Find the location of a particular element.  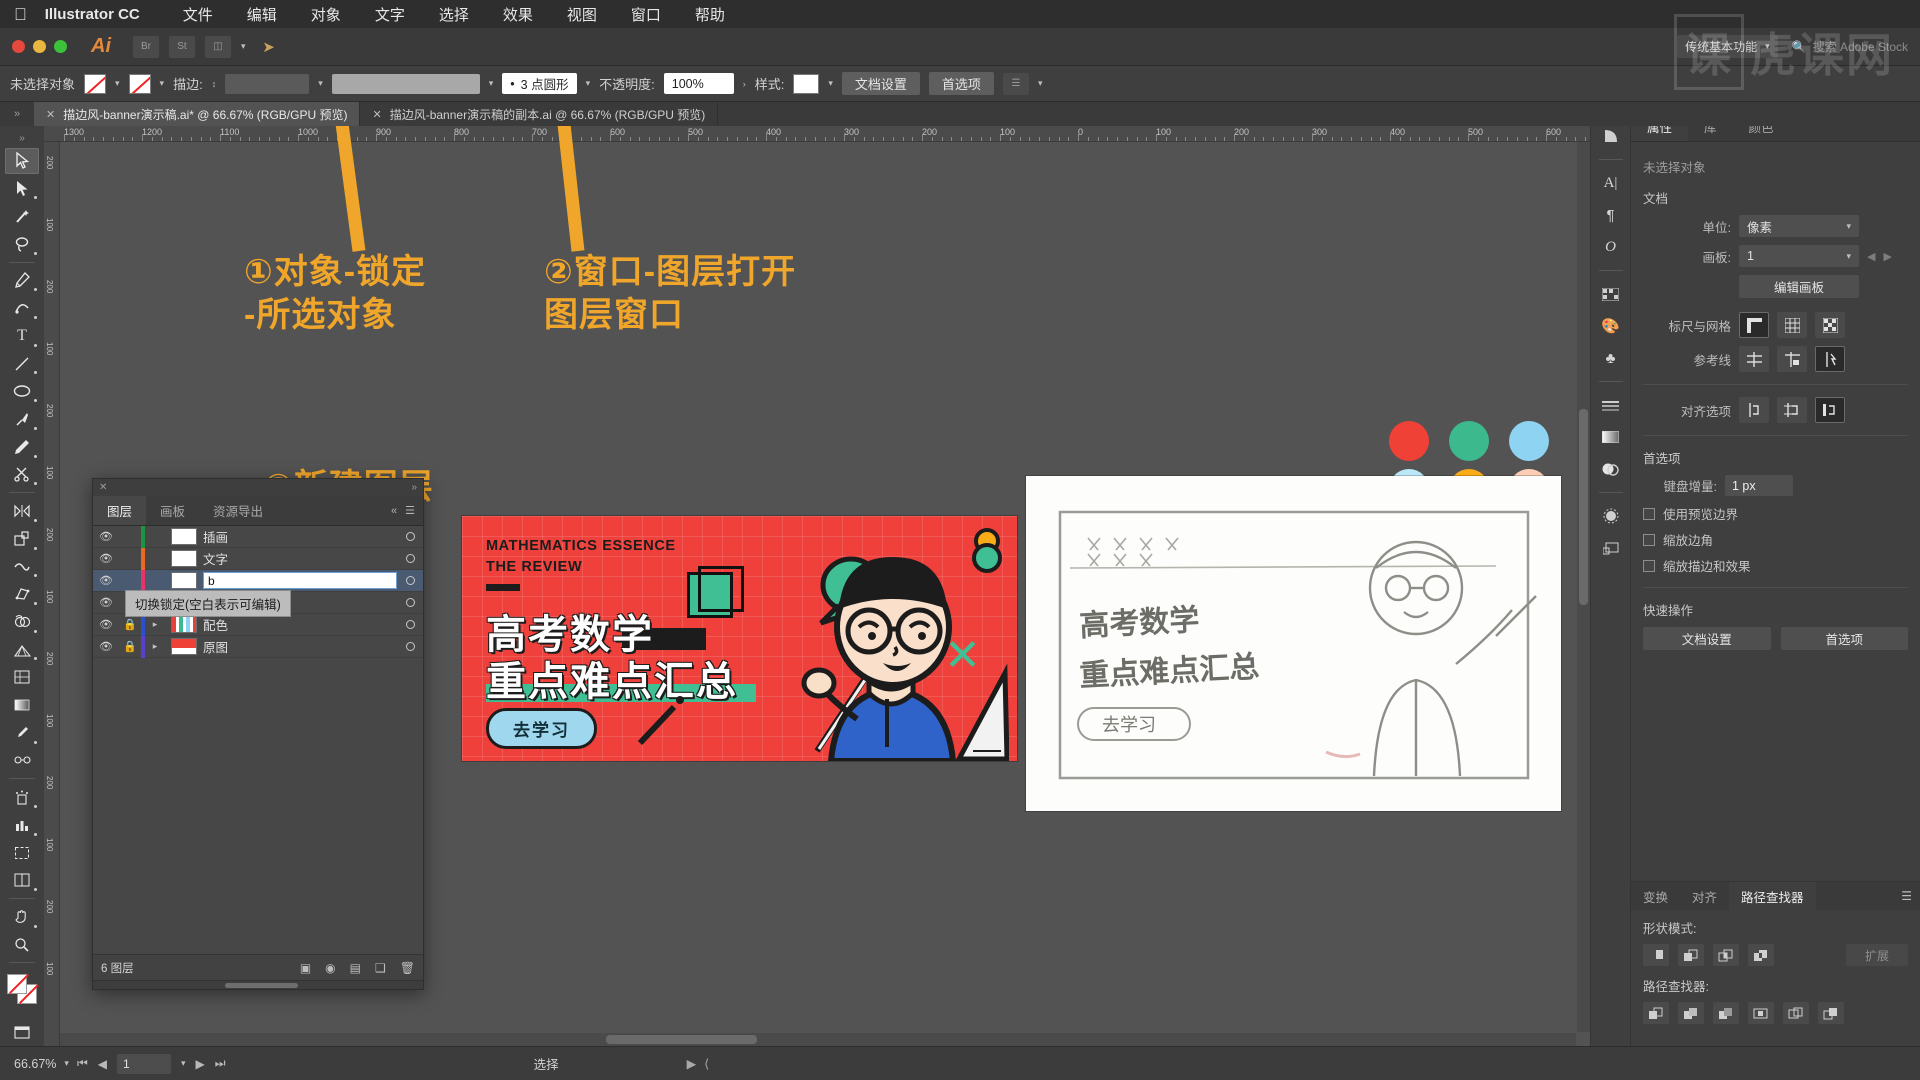

layer-name: 原图 is located at coordinates (300, 646).